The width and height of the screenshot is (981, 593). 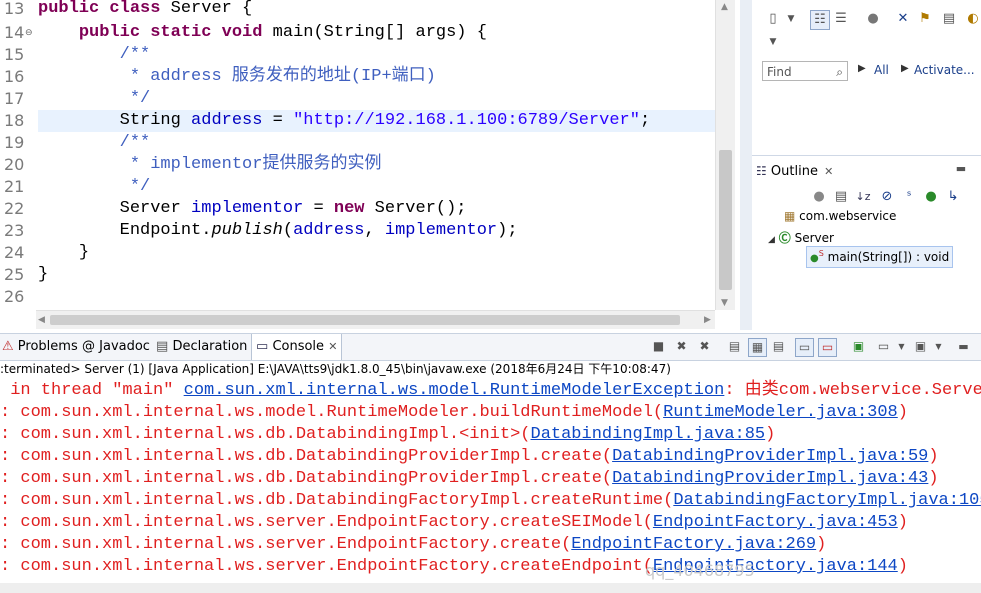 I want to click on scroll-left-icon: ◀, so click(x=41, y=320).